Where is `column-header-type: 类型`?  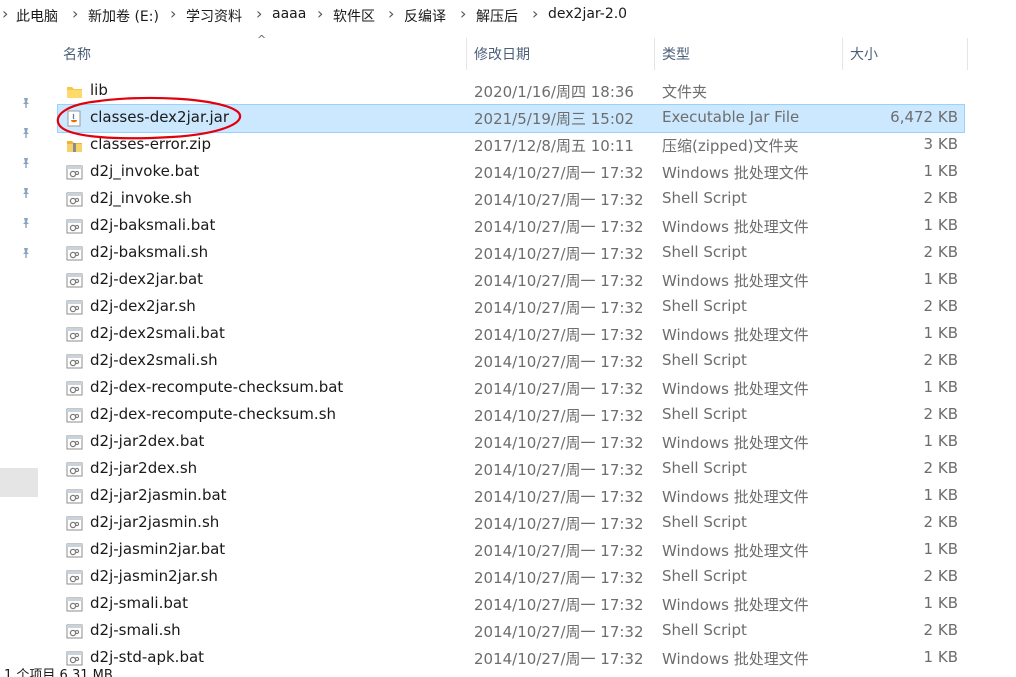 column-header-type: 类型 is located at coordinates (676, 56).